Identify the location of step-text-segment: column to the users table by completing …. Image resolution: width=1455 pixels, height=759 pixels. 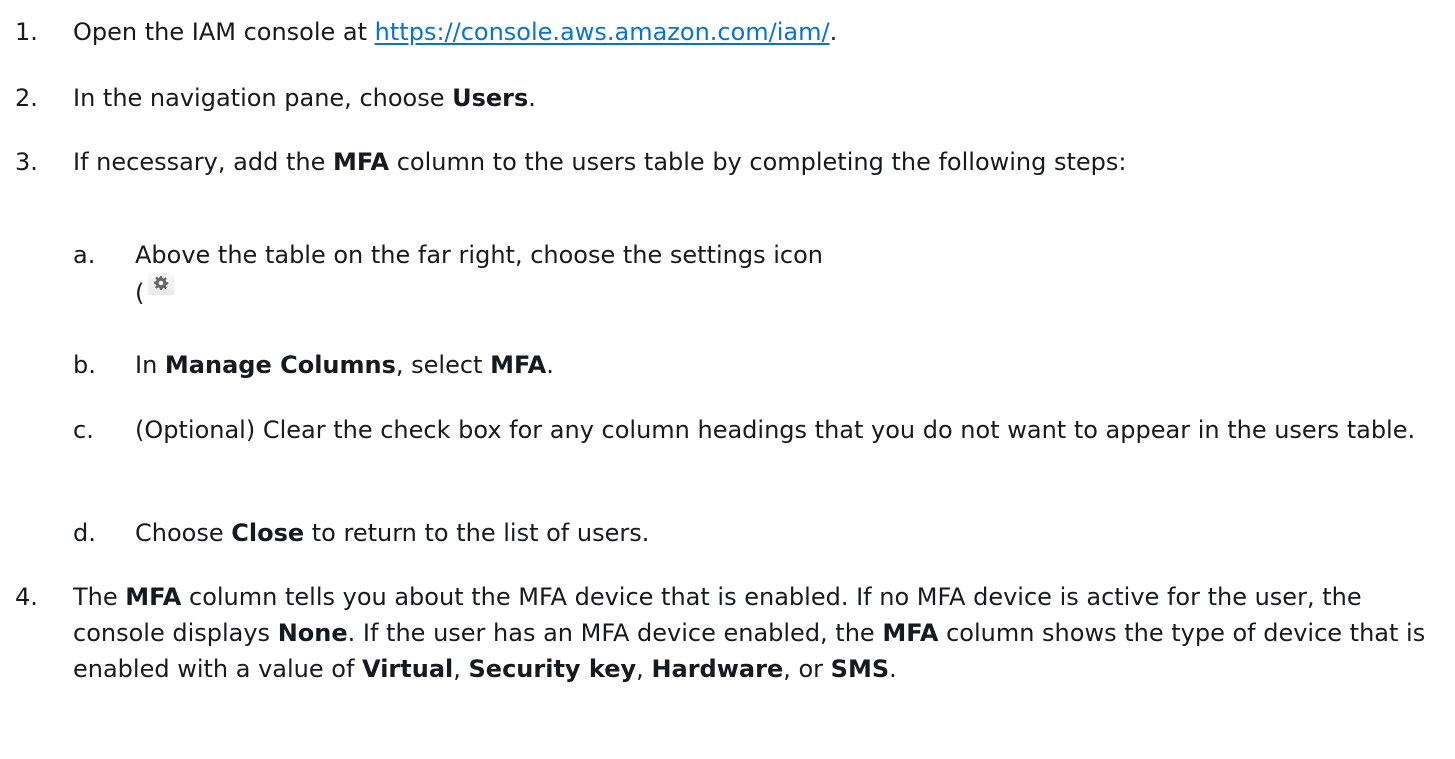
(758, 162).